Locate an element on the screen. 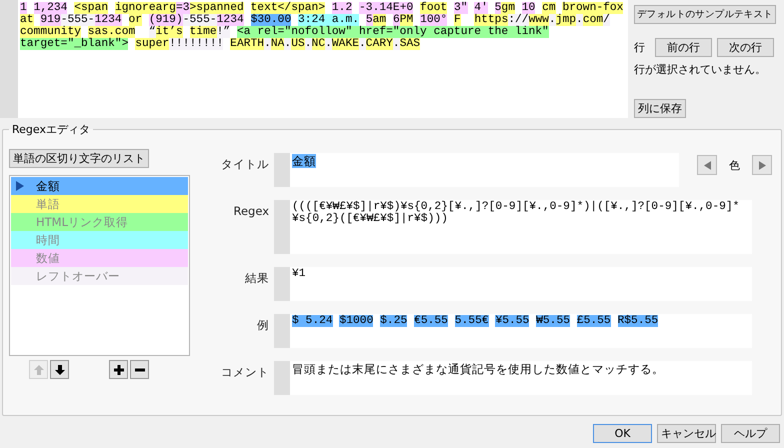  match-highlight: text is located at coordinates (264, 8).